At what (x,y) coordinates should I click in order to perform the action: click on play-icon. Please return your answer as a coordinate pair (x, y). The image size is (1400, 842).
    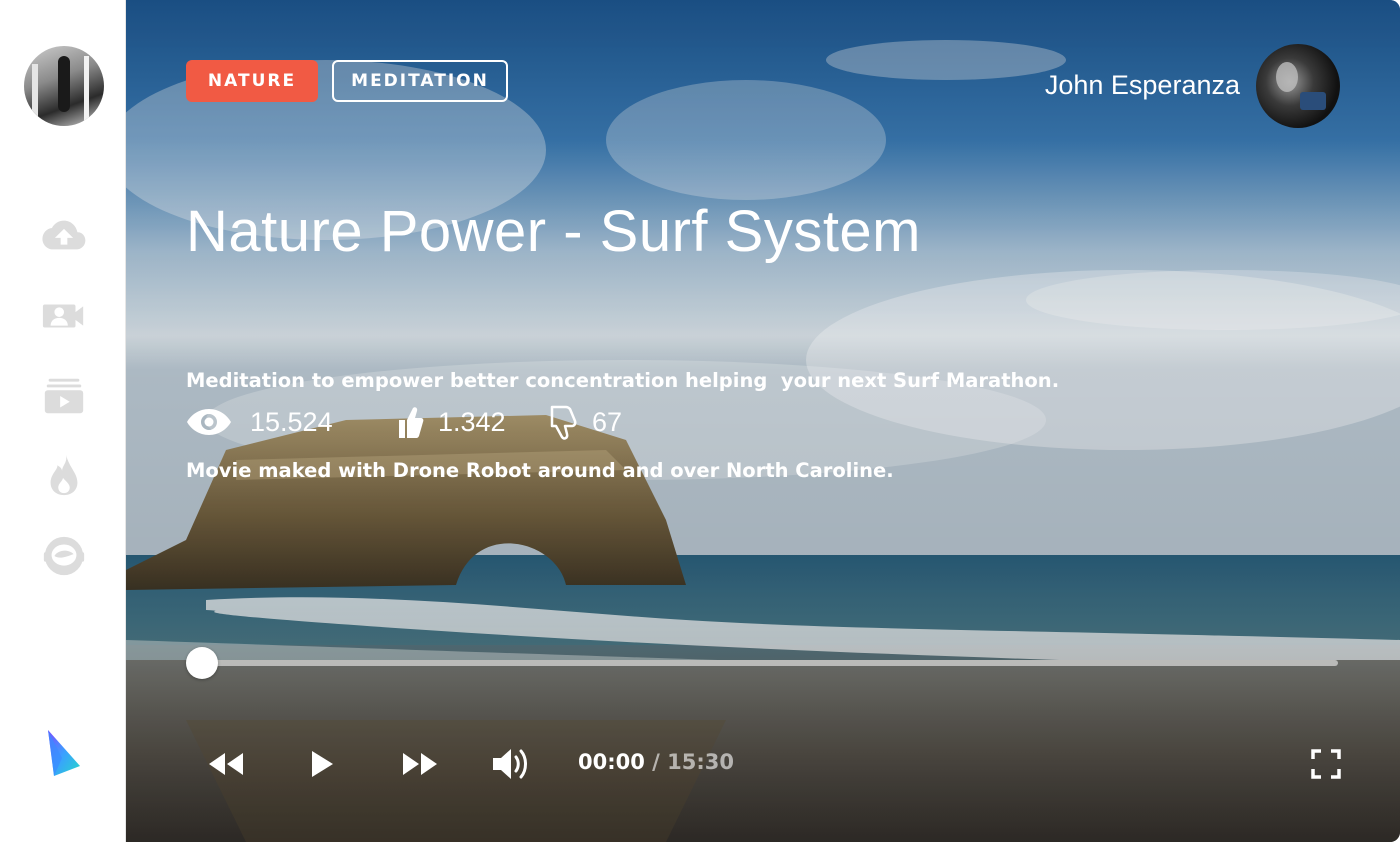
    Looking at the image, I should click on (322, 764).